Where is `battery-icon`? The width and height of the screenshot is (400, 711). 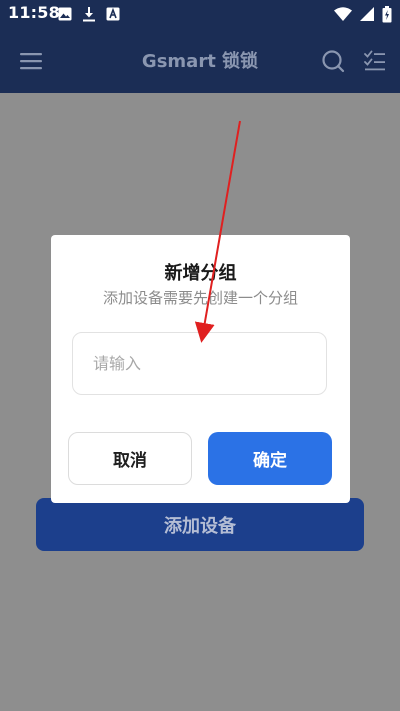
battery-icon is located at coordinates (387, 13).